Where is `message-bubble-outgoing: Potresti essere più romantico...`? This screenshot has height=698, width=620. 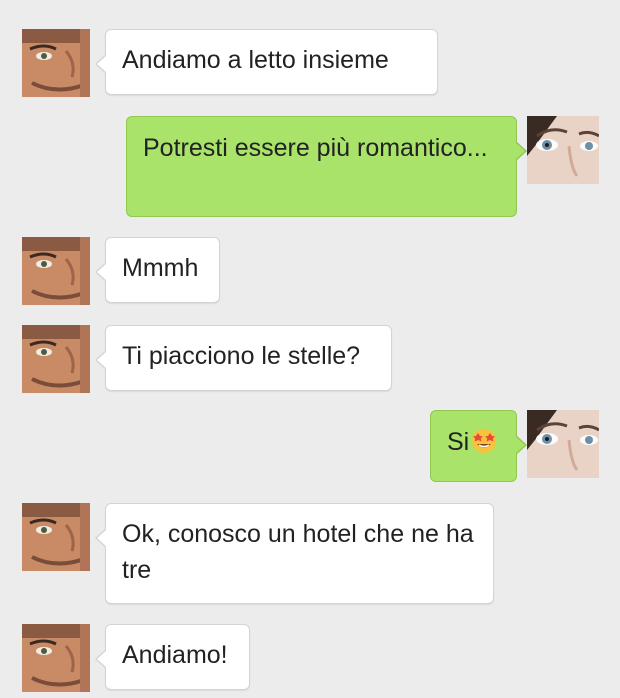 message-bubble-outgoing: Potresti essere più romantico... is located at coordinates (326, 166).